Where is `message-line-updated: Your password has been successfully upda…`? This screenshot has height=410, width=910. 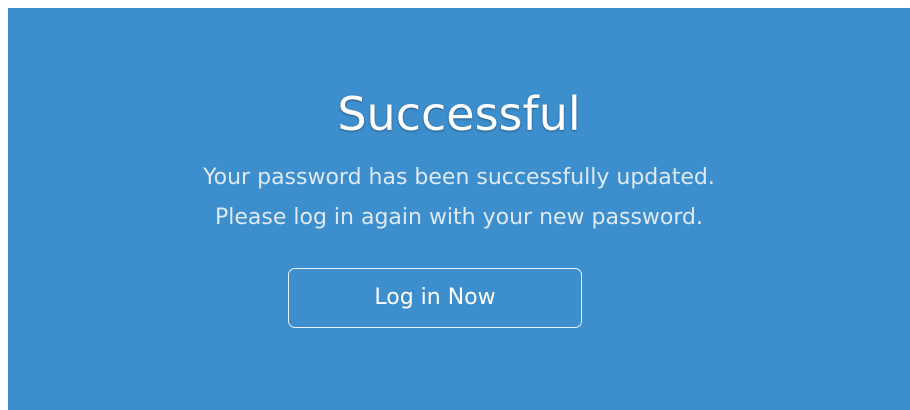 message-line-updated: Your password has been successfully upda… is located at coordinates (459, 177).